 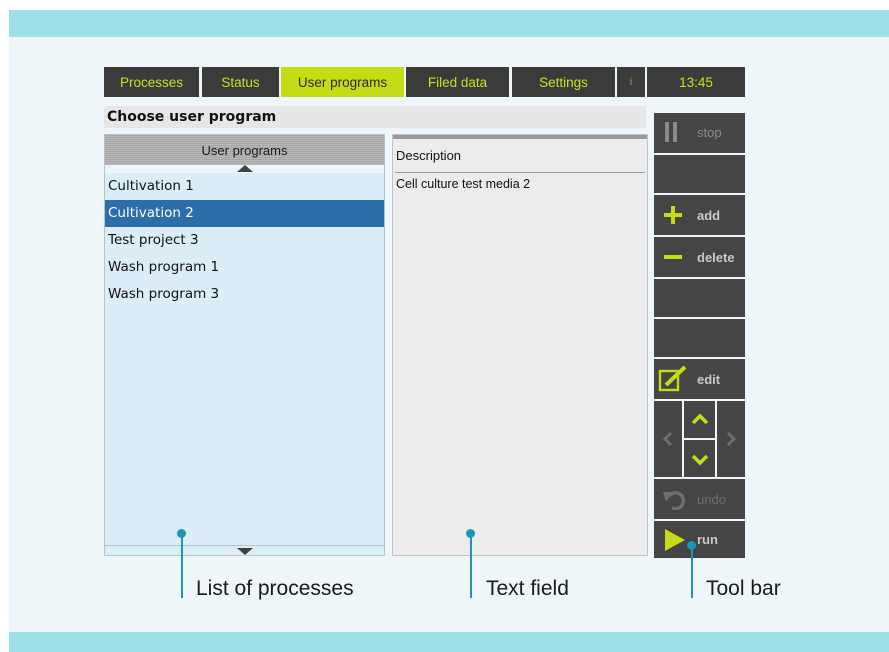 What do you see at coordinates (449, 642) in the screenshot?
I see `bottom-band` at bounding box center [449, 642].